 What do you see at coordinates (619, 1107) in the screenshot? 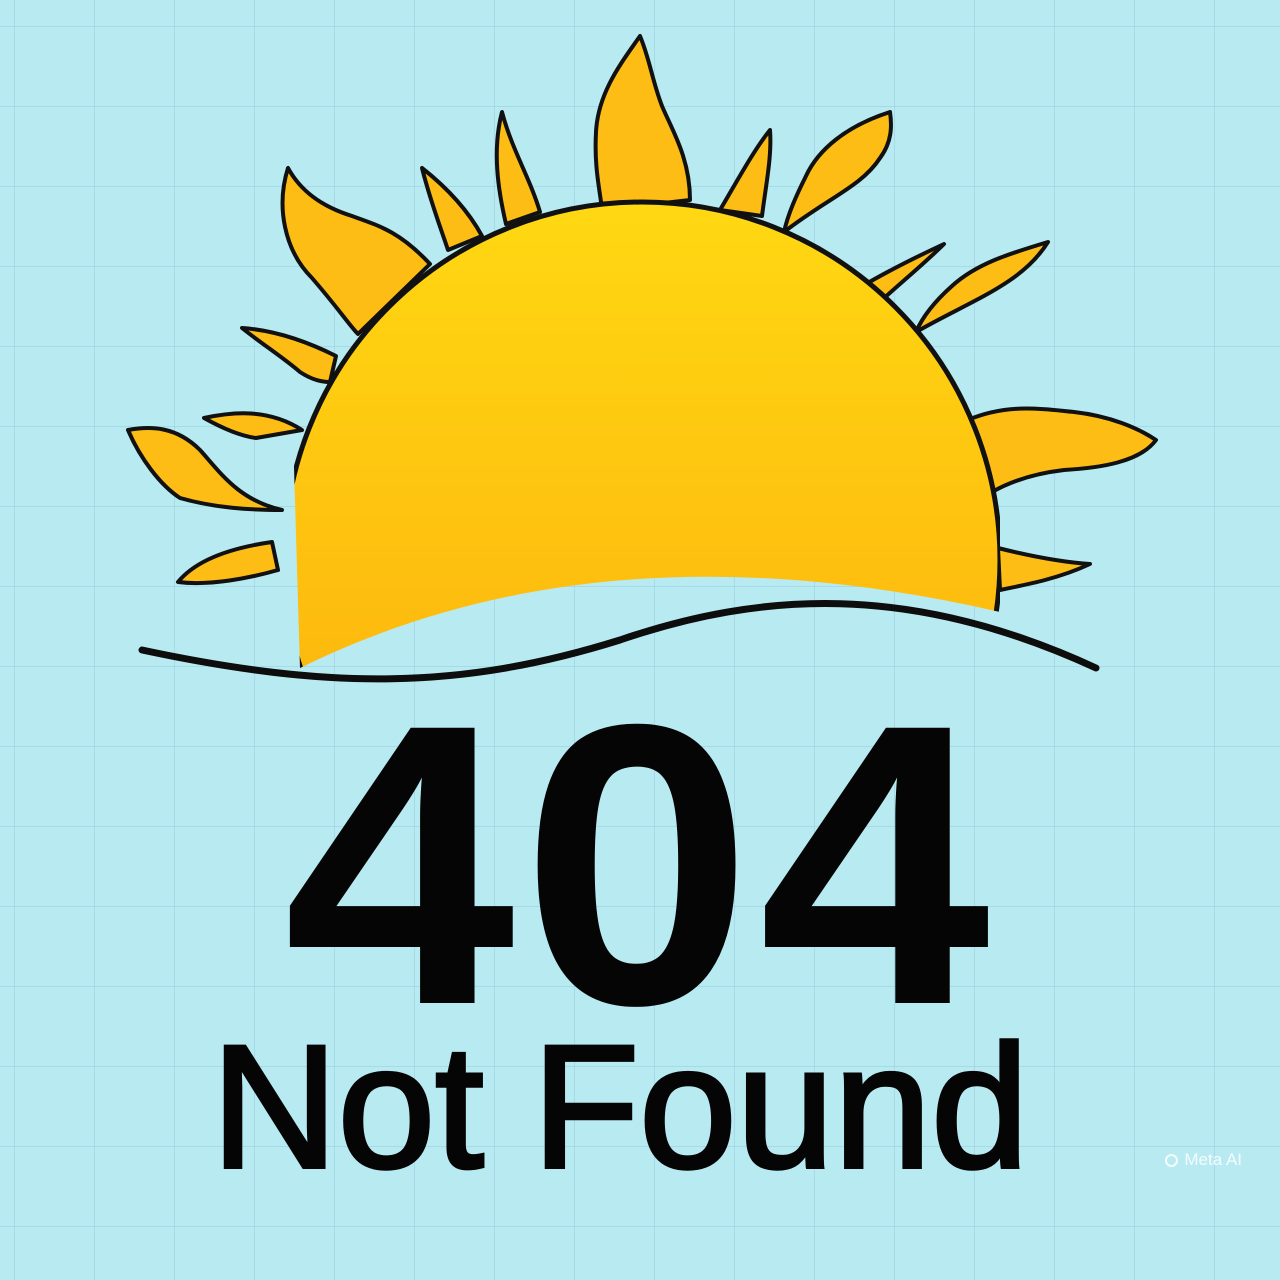
I see `error-message: Not Found` at bounding box center [619, 1107].